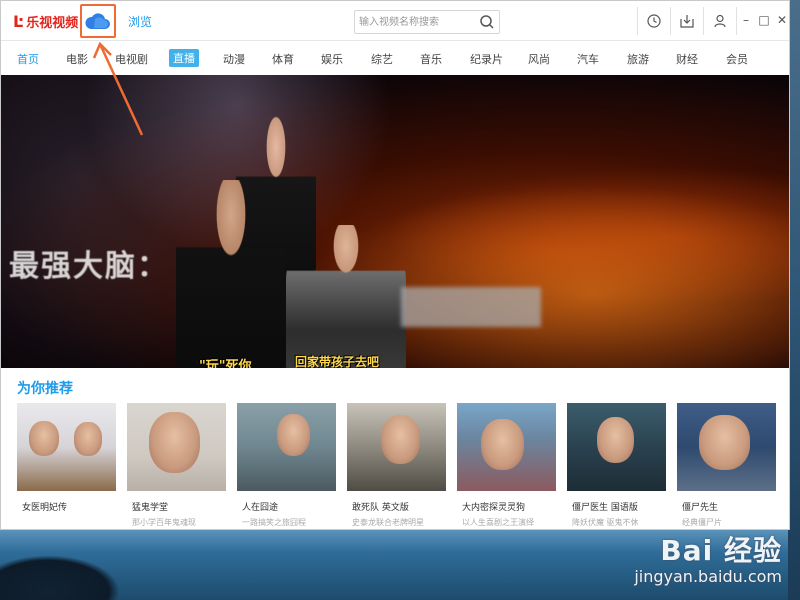  I want to click on recommendation-subtitle: 一路搞笑之旅囧程, so click(274, 522).